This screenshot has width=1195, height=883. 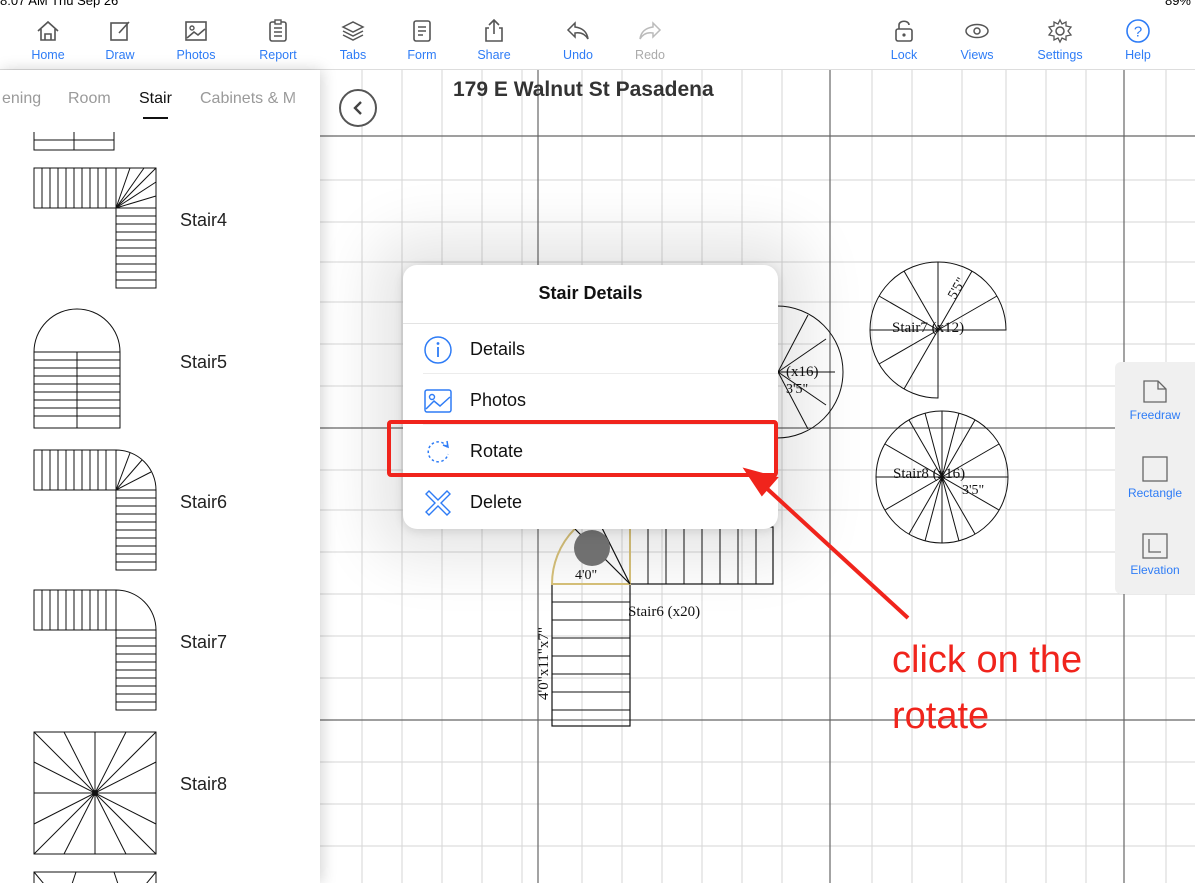 What do you see at coordinates (438, 401) in the screenshot?
I see `photo-icon` at bounding box center [438, 401].